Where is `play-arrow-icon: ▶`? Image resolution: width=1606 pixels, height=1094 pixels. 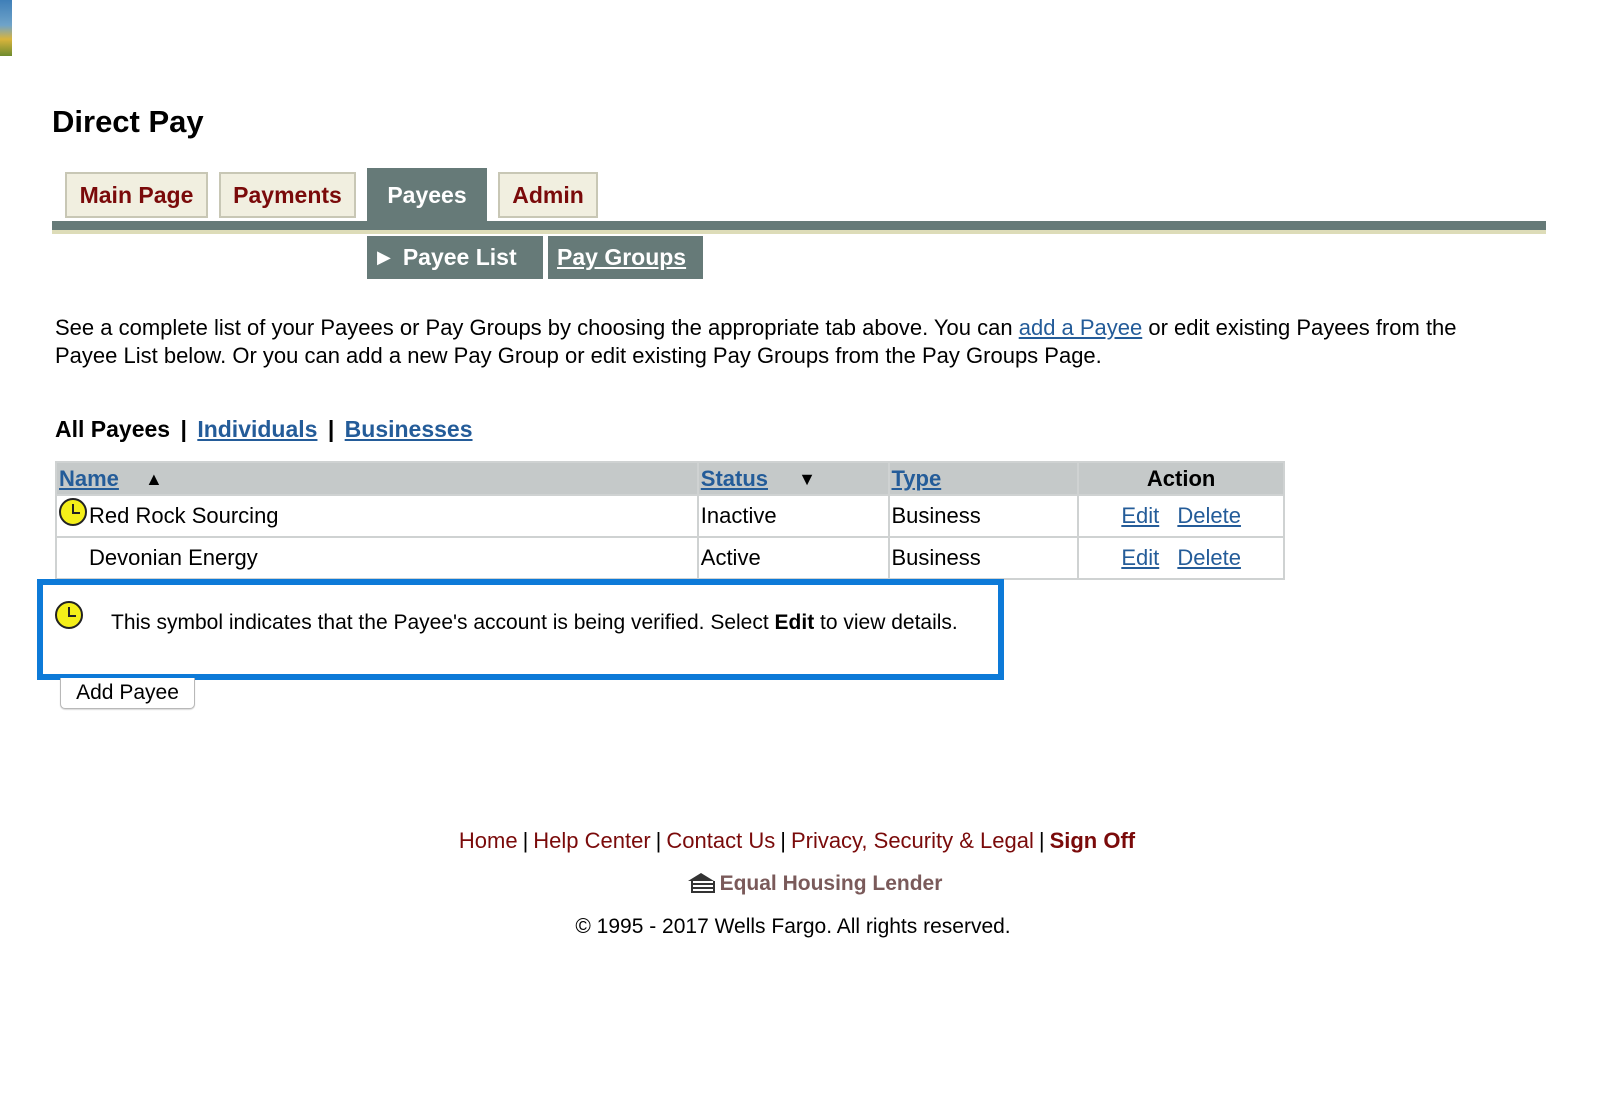 play-arrow-icon: ▶ is located at coordinates (384, 257).